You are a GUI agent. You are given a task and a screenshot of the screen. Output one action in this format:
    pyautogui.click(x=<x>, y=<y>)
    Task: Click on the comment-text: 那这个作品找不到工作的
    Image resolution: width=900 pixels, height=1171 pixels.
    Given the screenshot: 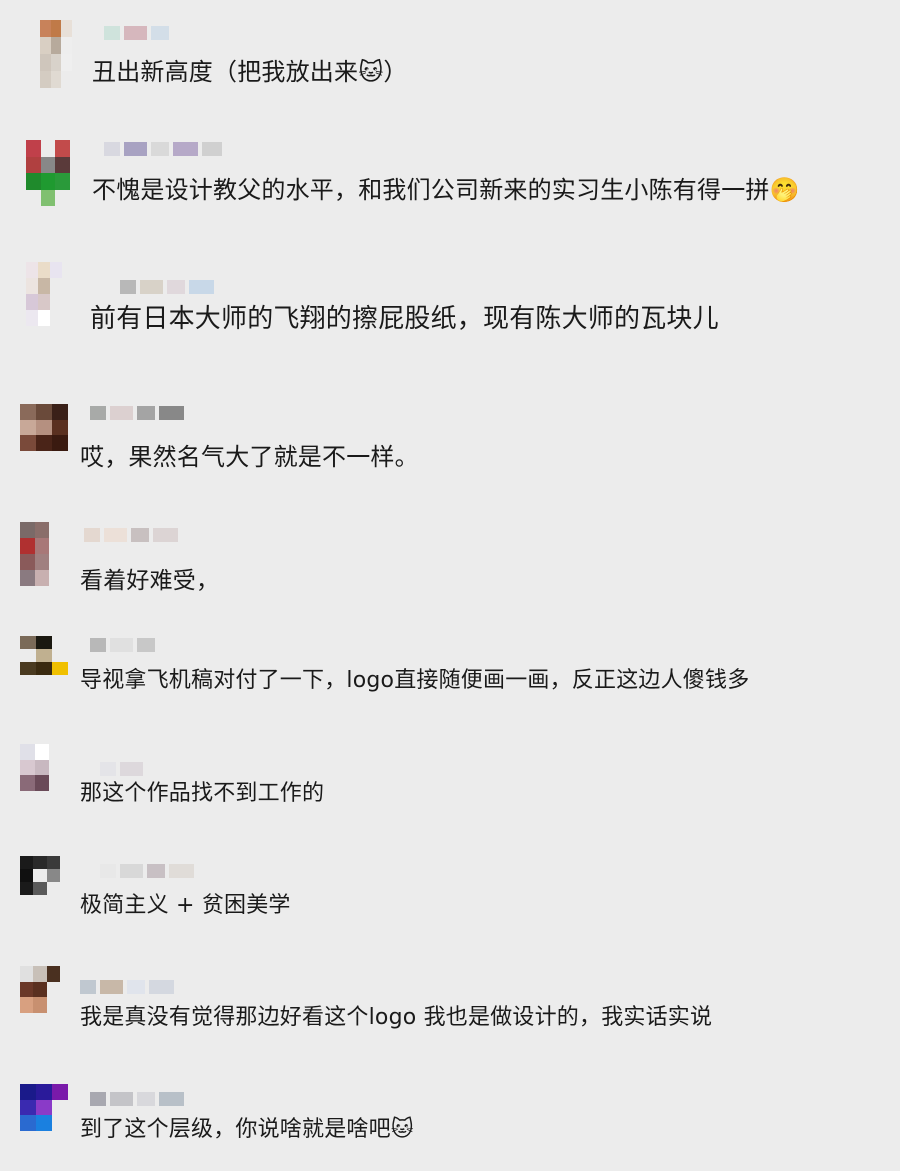 What is the action you would take?
    pyautogui.click(x=202, y=793)
    